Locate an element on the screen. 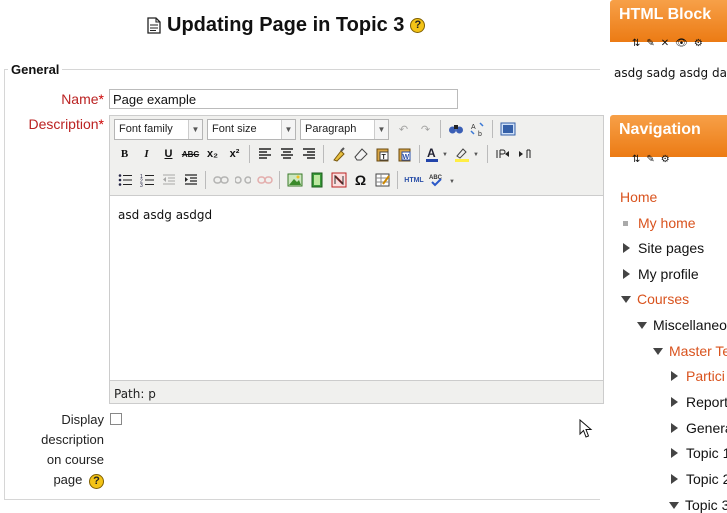 This screenshot has width=727, height=513. hide-icon: 👁 is located at coordinates (681, 43).